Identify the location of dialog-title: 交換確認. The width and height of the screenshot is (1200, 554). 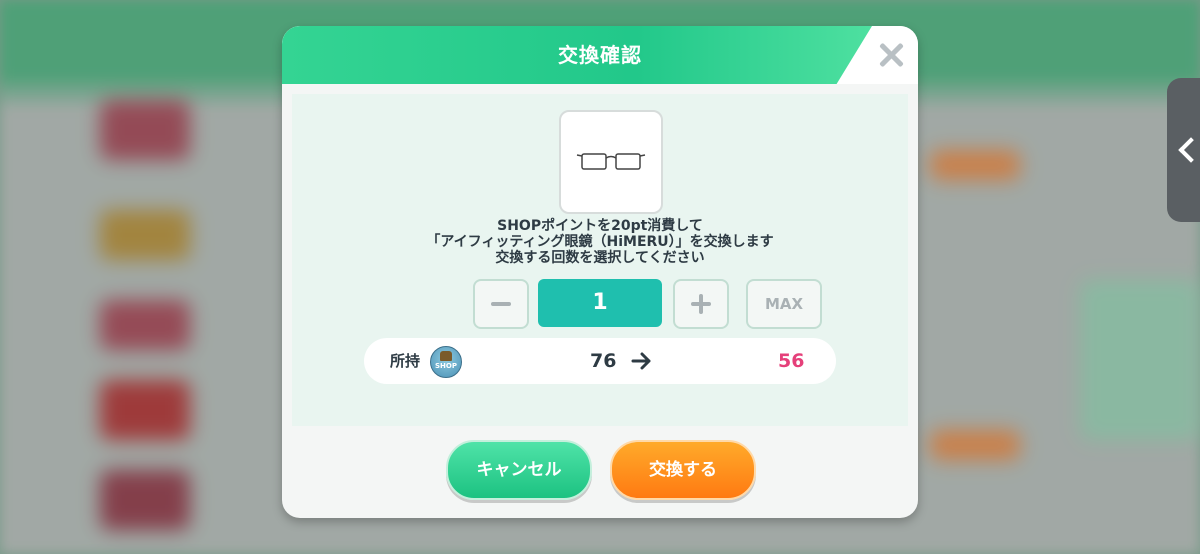
(600, 55).